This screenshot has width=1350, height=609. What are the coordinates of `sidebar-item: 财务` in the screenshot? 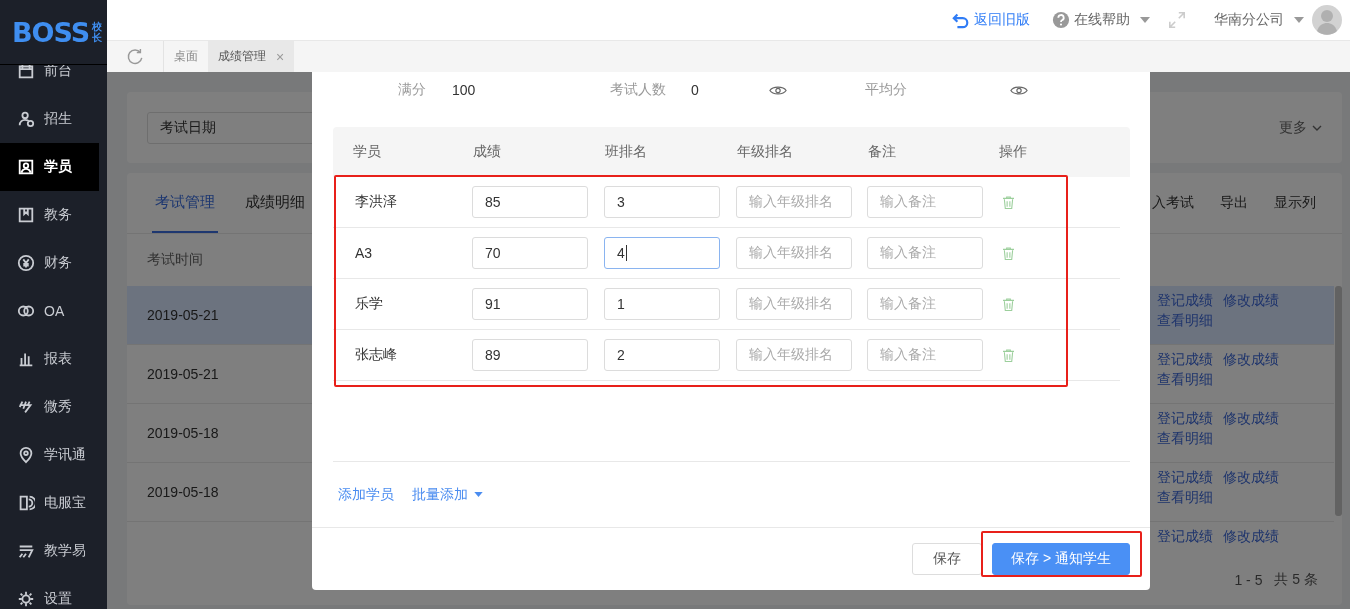 It's located at (49, 263).